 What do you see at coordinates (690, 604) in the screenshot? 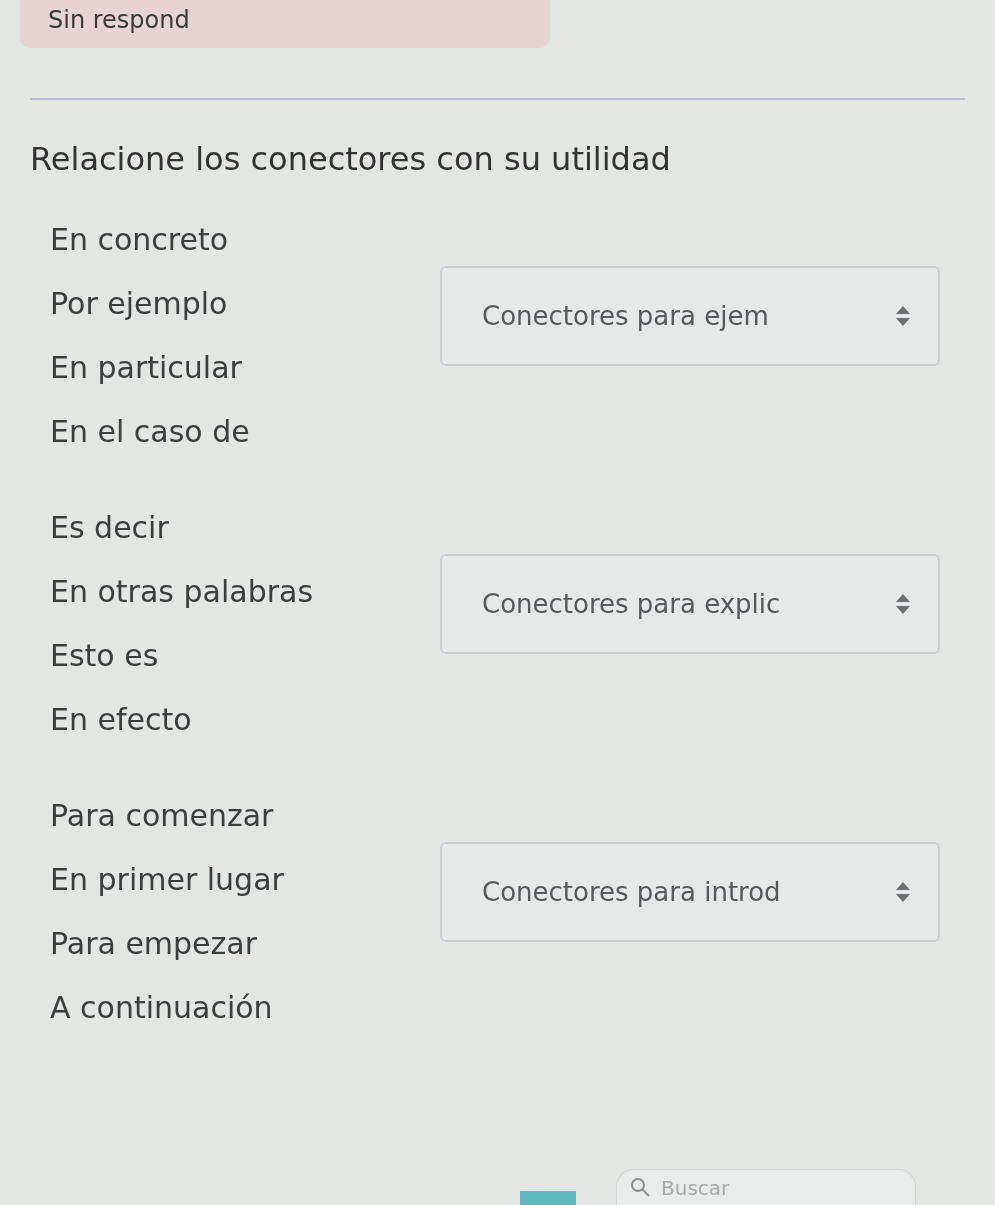
I see `answer-dropdown: Conectores para explic` at bounding box center [690, 604].